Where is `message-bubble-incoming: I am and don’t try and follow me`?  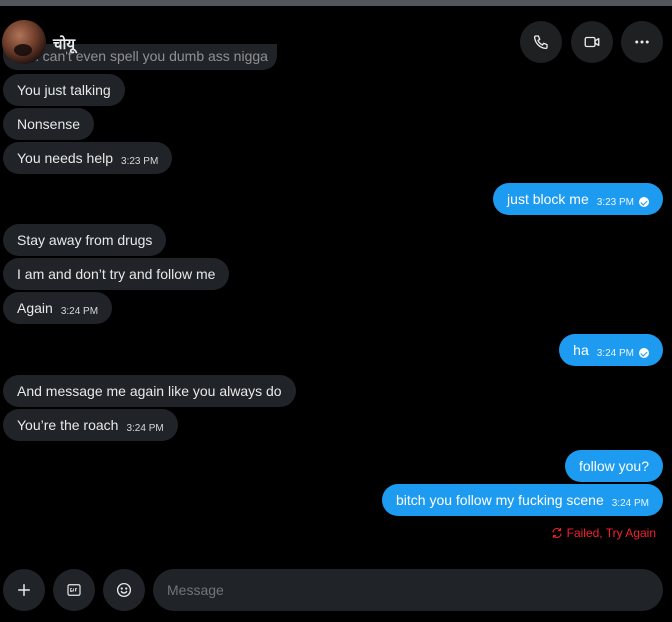 message-bubble-incoming: I am and don’t try and follow me is located at coordinates (116, 274).